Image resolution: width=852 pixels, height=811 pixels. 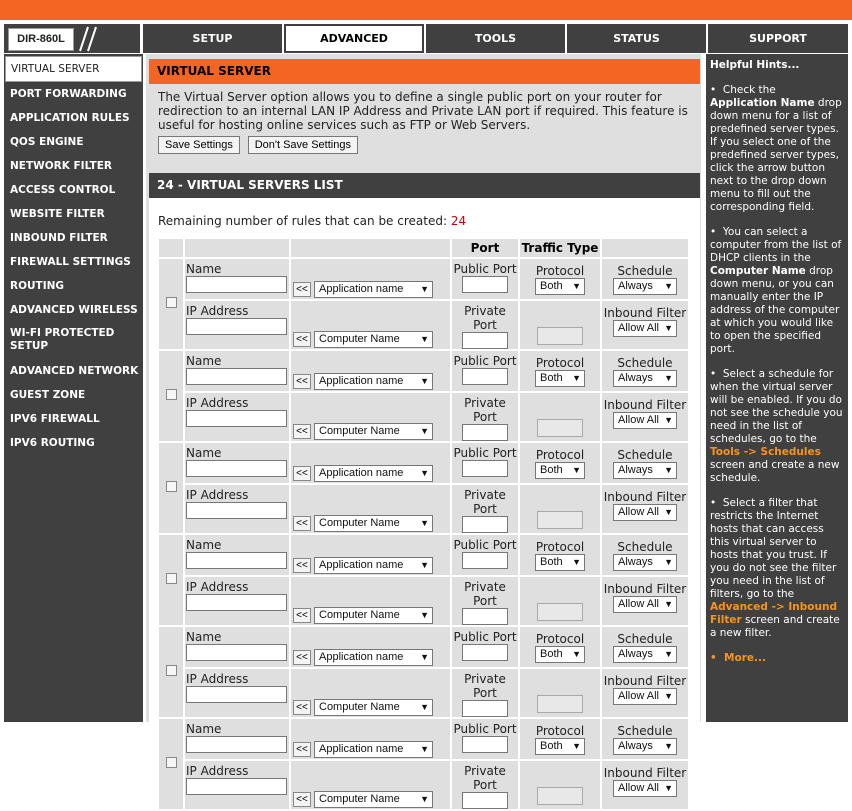 I want to click on save-settings-button: Save Settings, so click(x=199, y=145).